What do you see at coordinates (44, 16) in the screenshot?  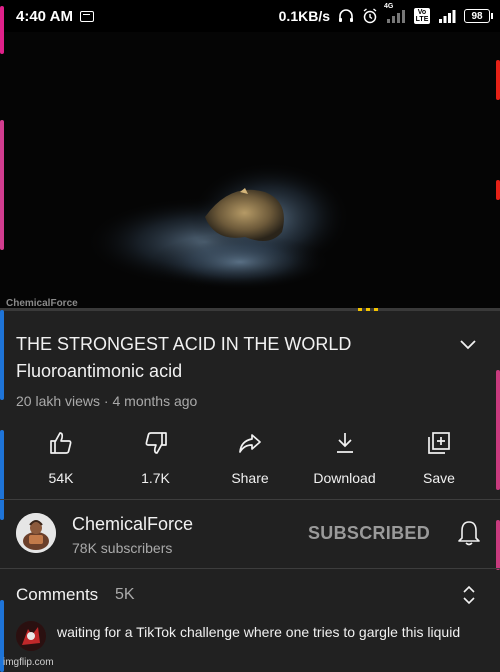 I see `status-time: 4:40 AM` at bounding box center [44, 16].